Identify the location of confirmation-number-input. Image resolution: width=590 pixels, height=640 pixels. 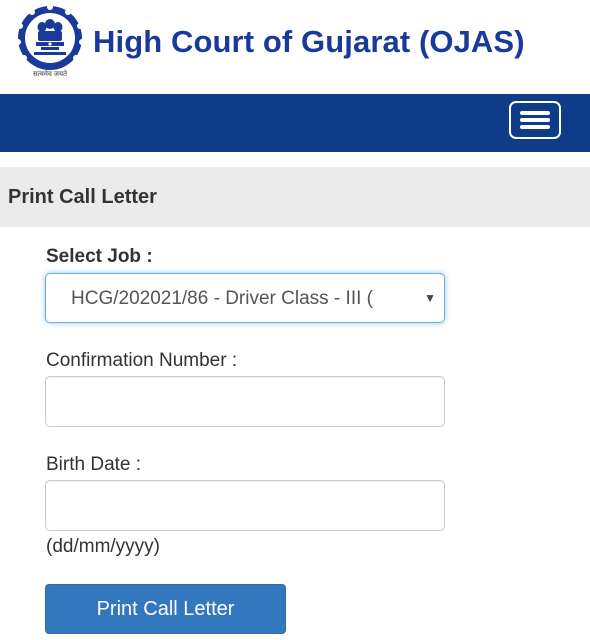
(245, 401).